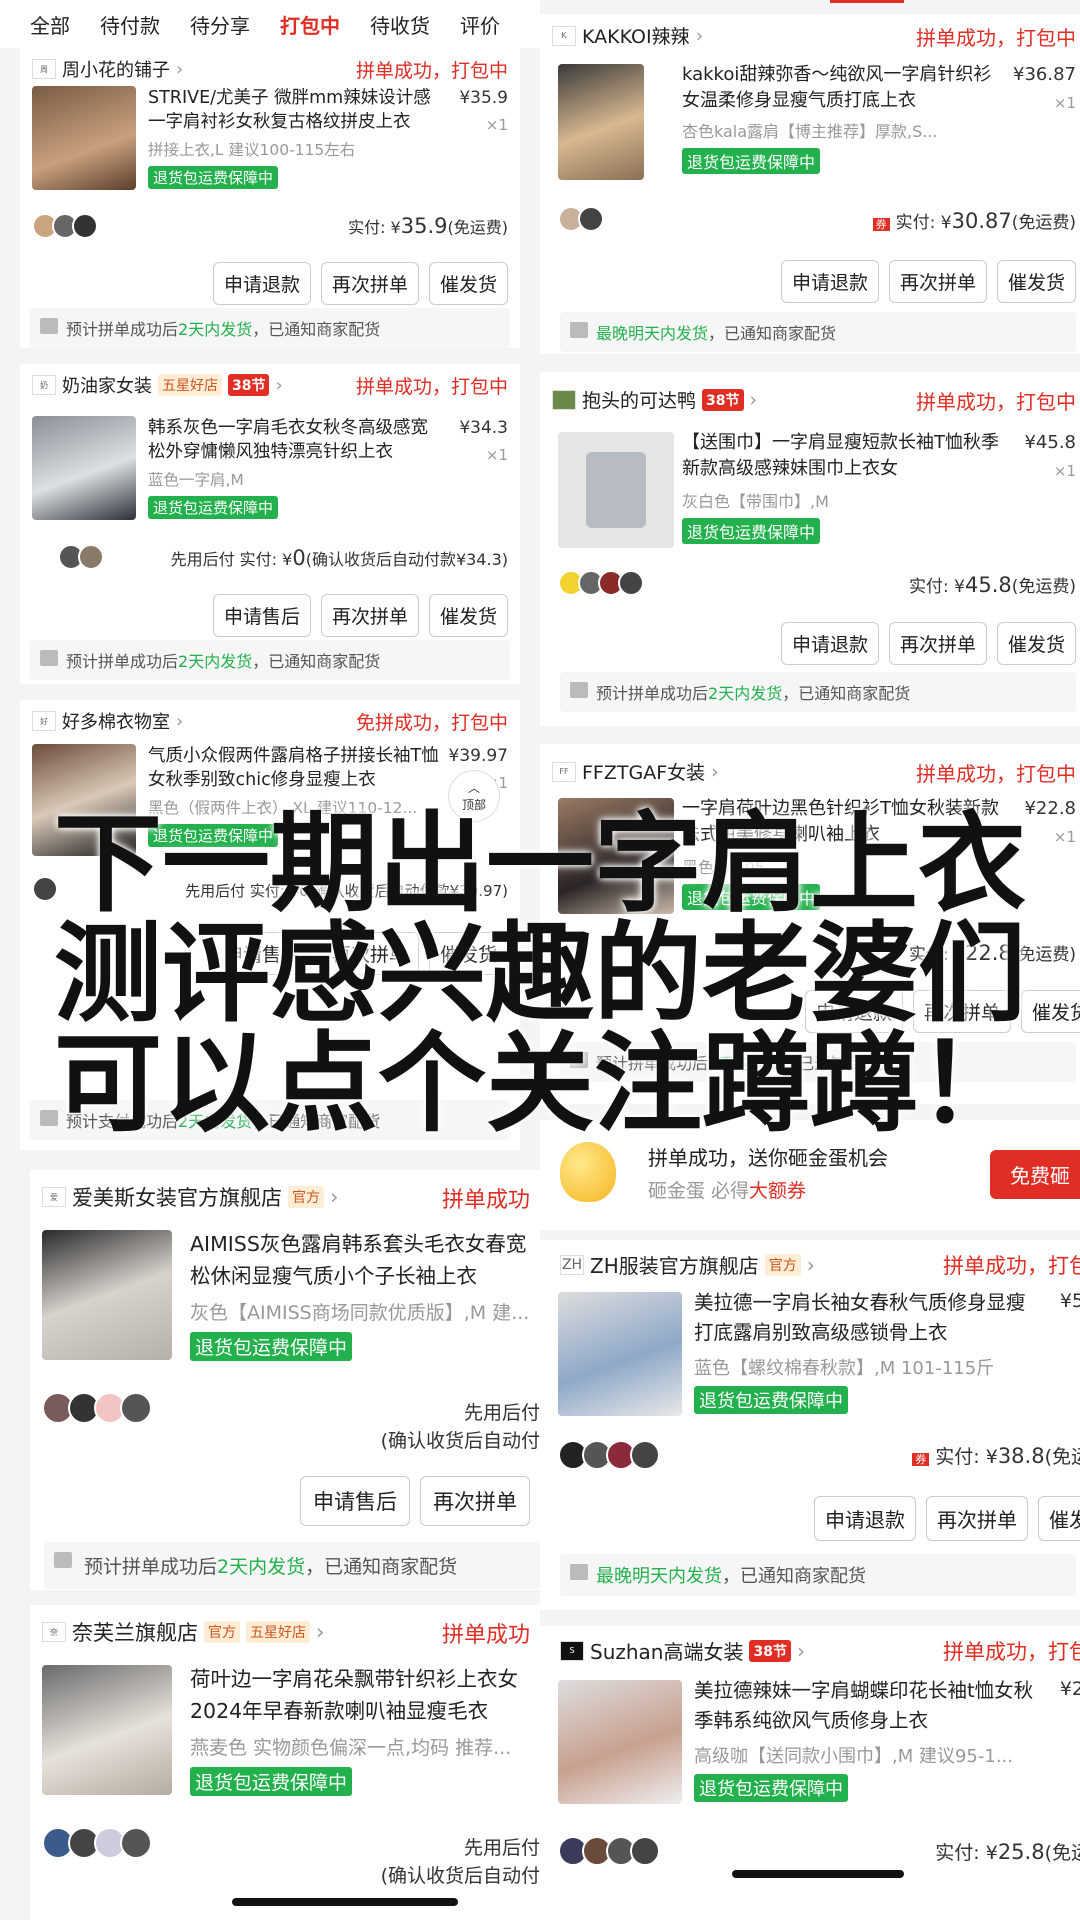 This screenshot has height=1920, width=1080. Describe the element at coordinates (473, 788) in the screenshot. I see `arrow-up-icon: ︿` at that location.